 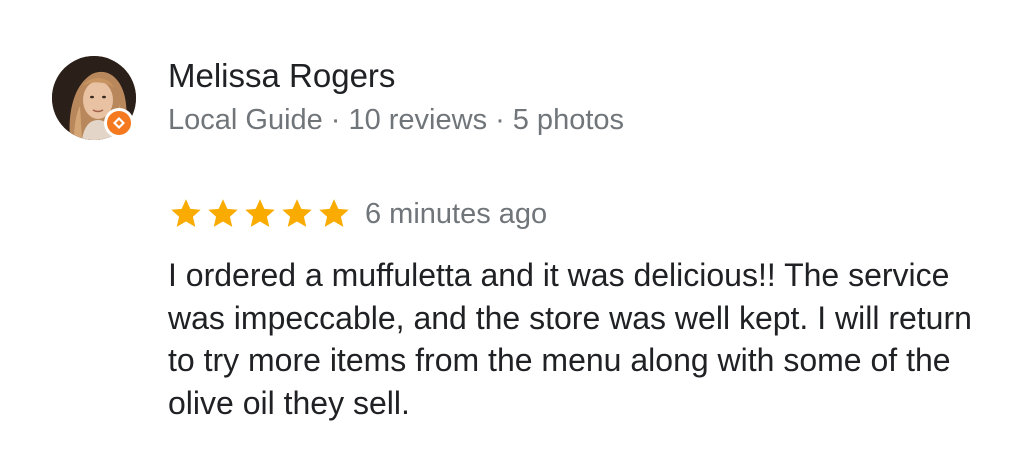 What do you see at coordinates (456, 214) in the screenshot?
I see `review-time: 6 minutes ago` at bounding box center [456, 214].